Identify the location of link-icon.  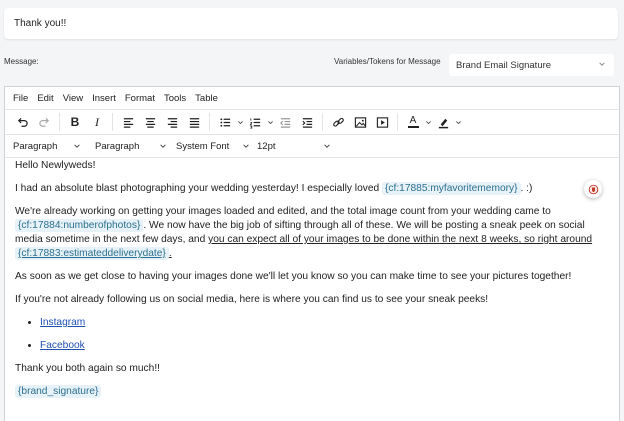
(338, 122).